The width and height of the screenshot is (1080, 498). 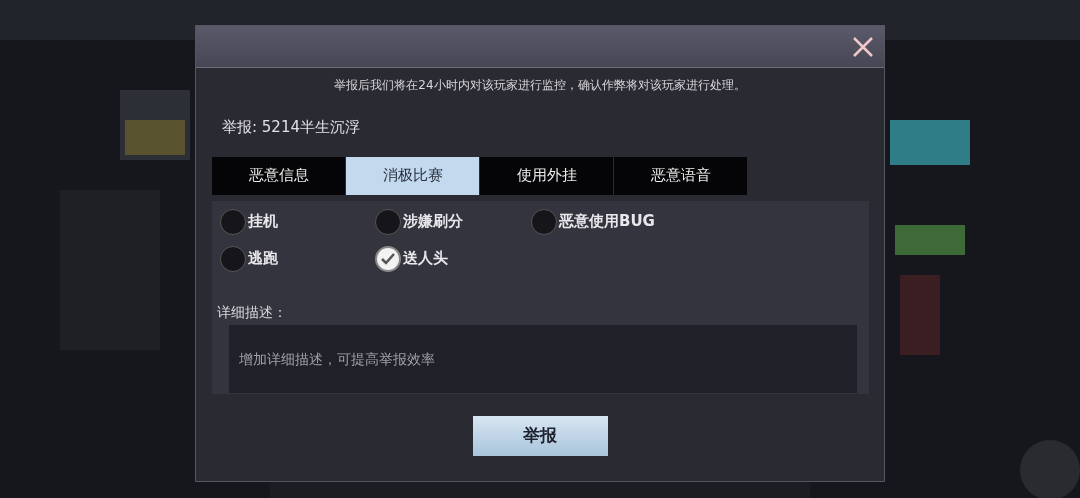 I want to click on details-label: 详细描述：, so click(x=252, y=312).